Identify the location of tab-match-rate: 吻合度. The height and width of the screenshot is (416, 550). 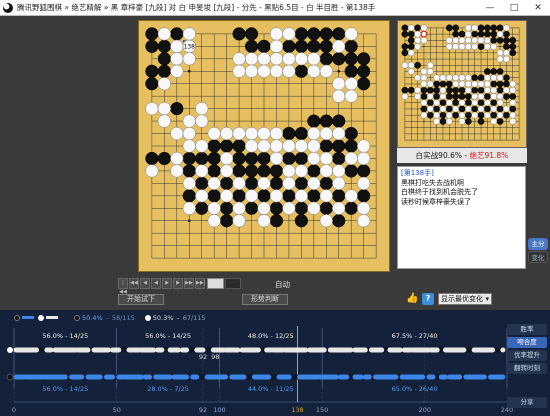
(527, 342).